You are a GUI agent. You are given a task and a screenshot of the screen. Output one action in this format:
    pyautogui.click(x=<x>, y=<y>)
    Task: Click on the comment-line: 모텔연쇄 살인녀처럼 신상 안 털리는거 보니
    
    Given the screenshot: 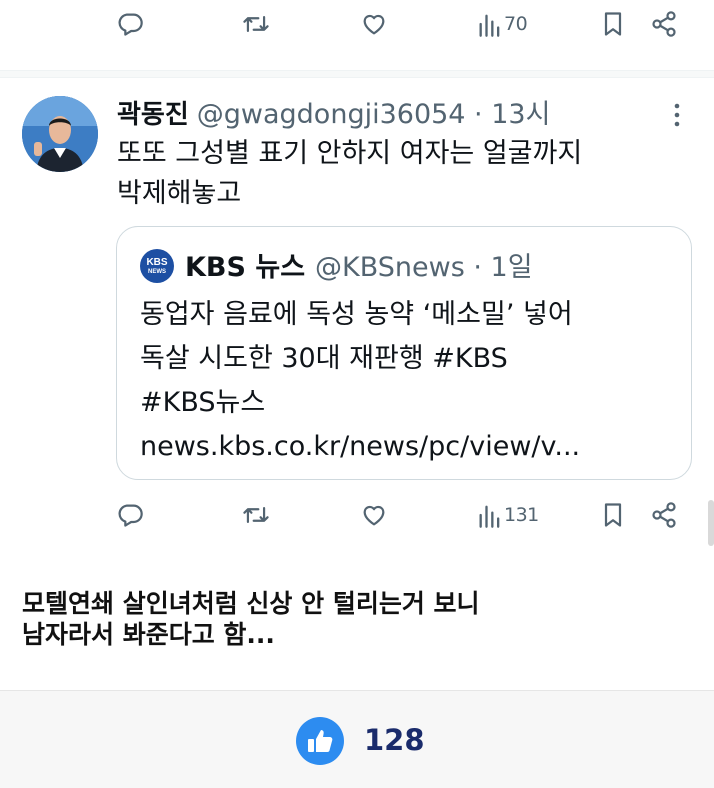 What is the action you would take?
    pyautogui.click(x=251, y=603)
    